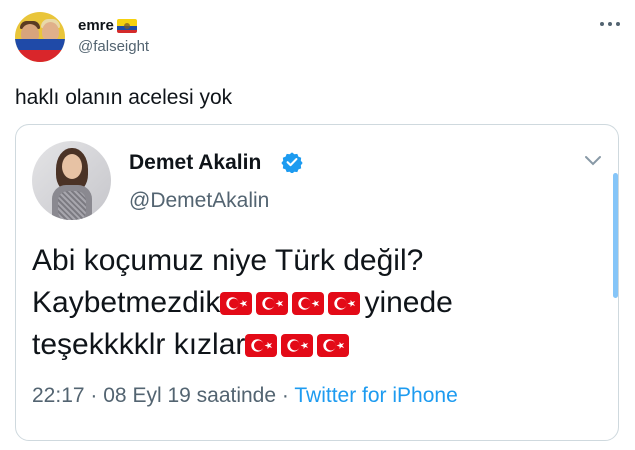 Image resolution: width=635 pixels, height=450 pixels. What do you see at coordinates (610, 24) in the screenshot?
I see `more-options-icon` at bounding box center [610, 24].